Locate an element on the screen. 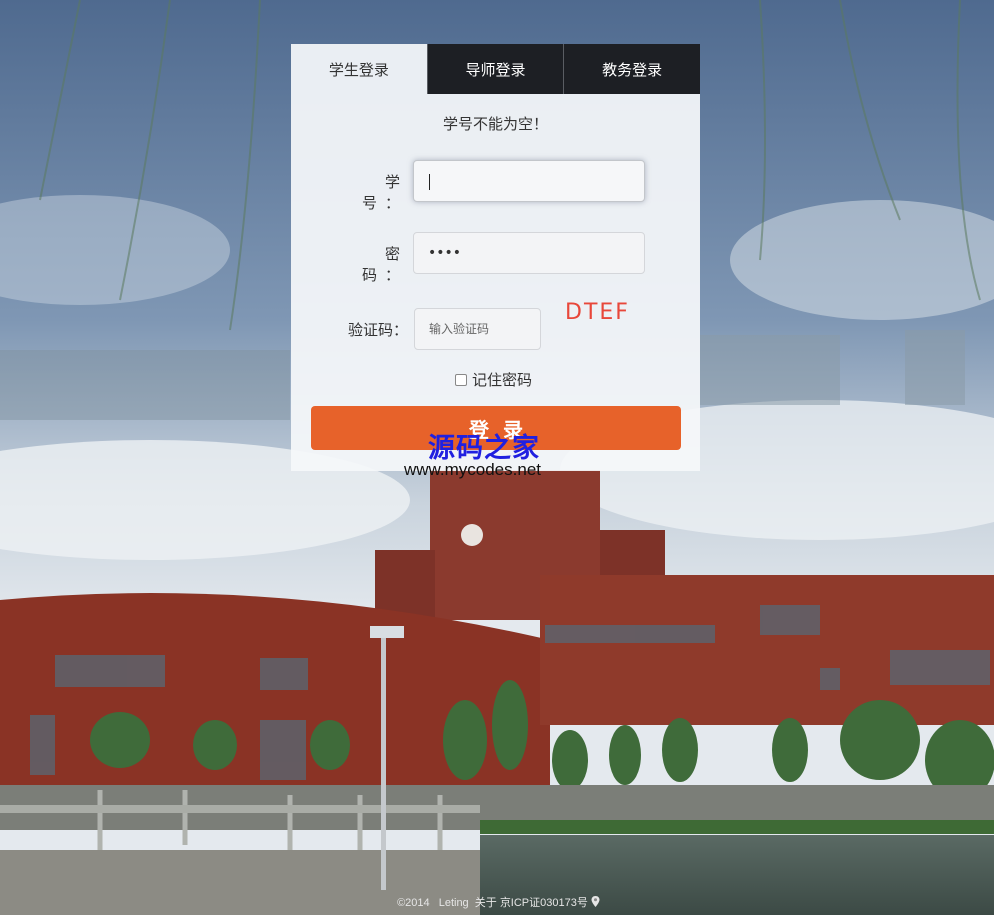  tab-student-login: 学生登录 is located at coordinates (359, 69).